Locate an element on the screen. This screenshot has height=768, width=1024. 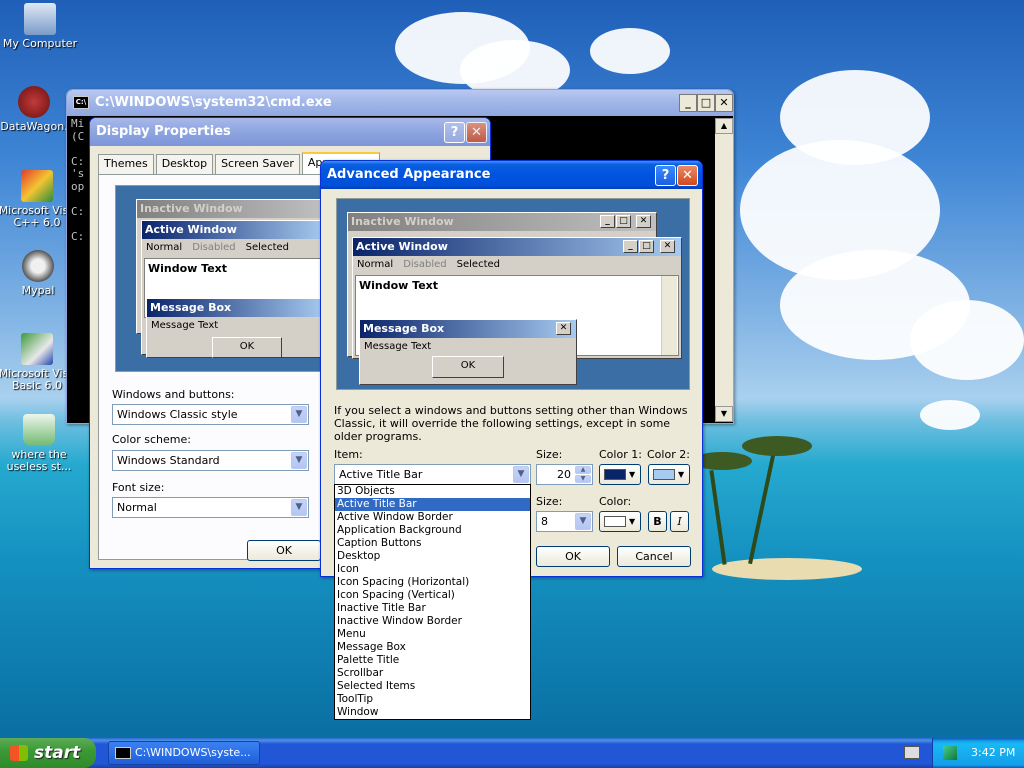
desktop-icon-my-computer: My Computer is located at coordinates (40, 26).